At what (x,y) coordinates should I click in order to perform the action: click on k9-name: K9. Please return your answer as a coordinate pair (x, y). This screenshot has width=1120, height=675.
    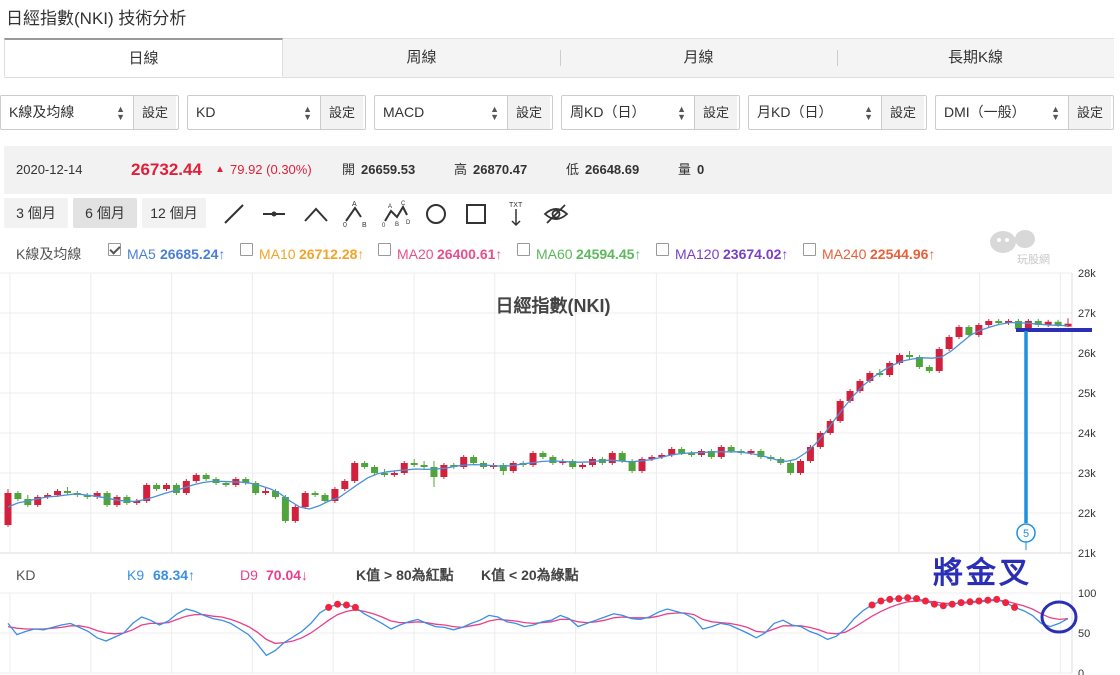
    Looking at the image, I should click on (136, 575).